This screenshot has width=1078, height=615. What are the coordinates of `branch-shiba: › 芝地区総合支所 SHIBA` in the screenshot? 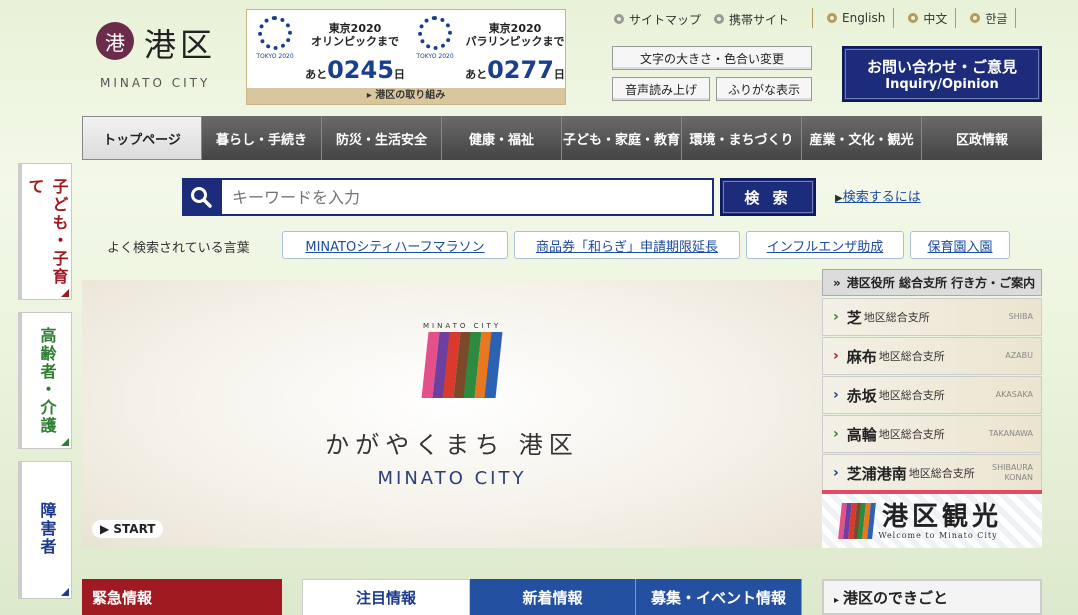 It's located at (932, 317).